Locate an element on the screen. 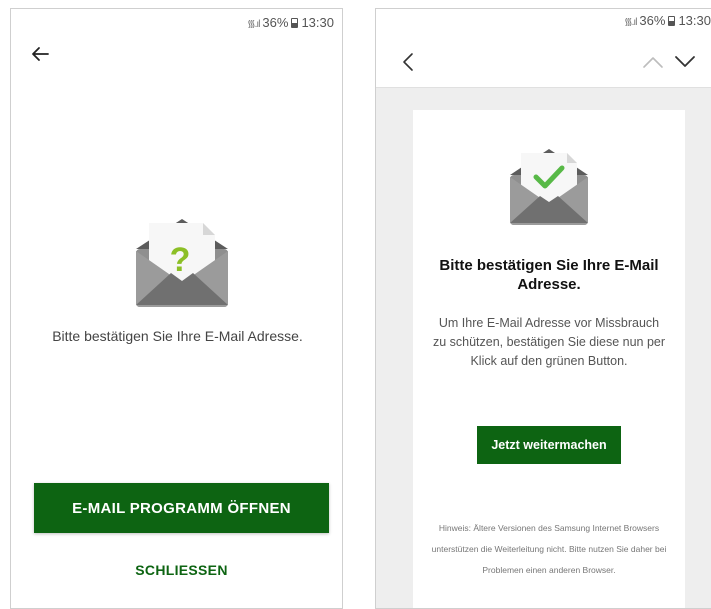 This screenshot has height=609, width=711. arrow-left-icon is located at coordinates (40, 54).